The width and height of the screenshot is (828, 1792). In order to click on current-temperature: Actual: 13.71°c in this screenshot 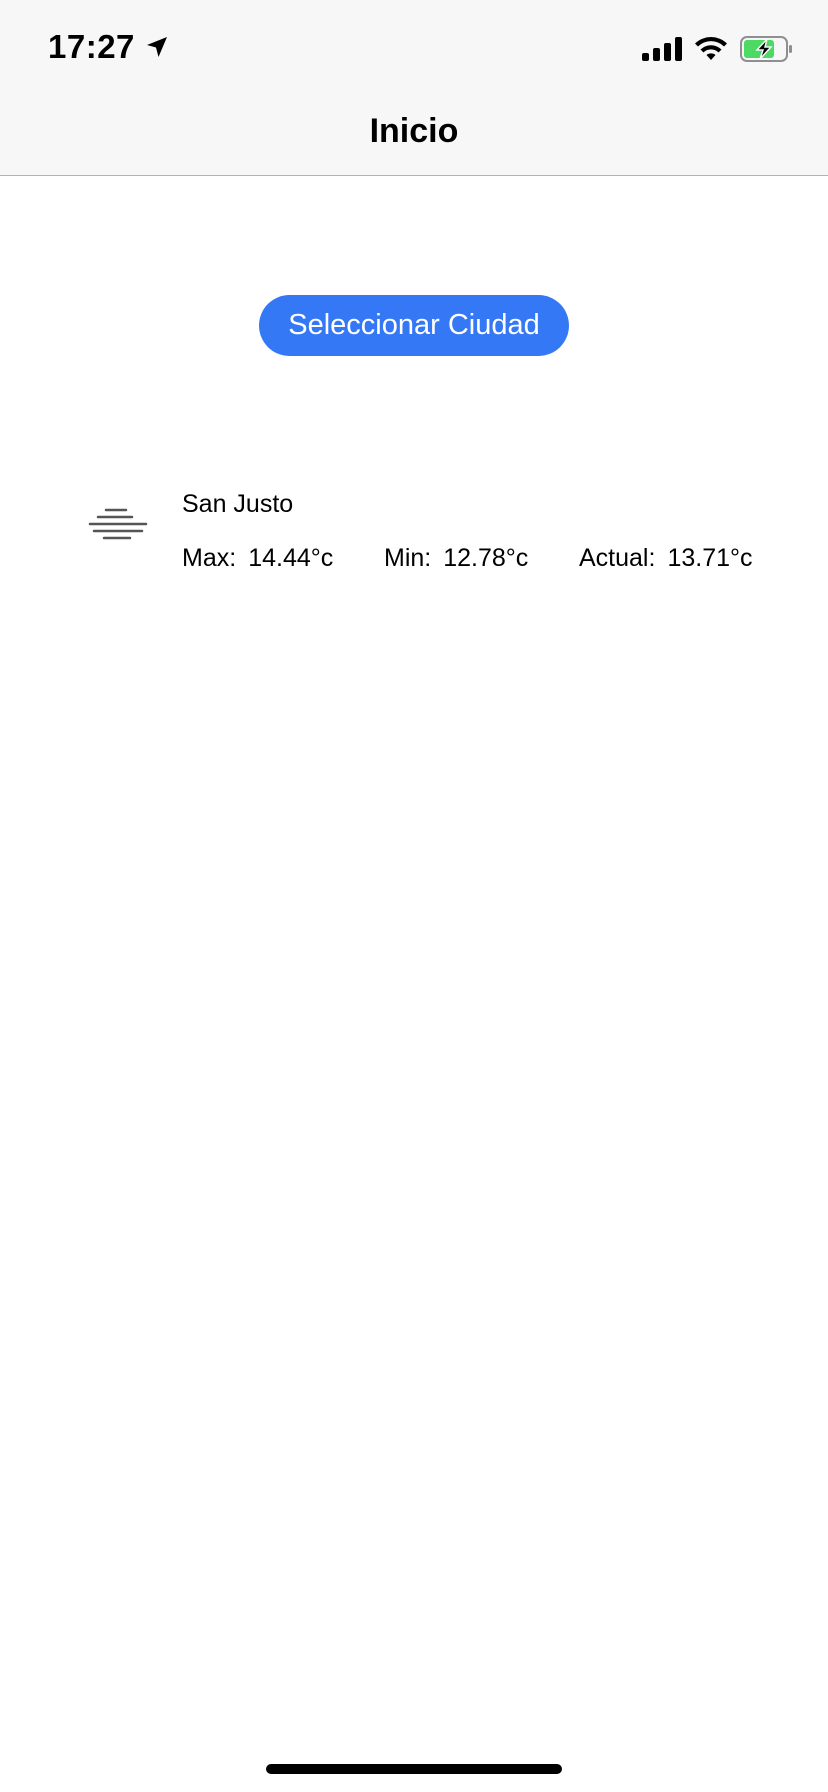, I will do `click(666, 558)`.